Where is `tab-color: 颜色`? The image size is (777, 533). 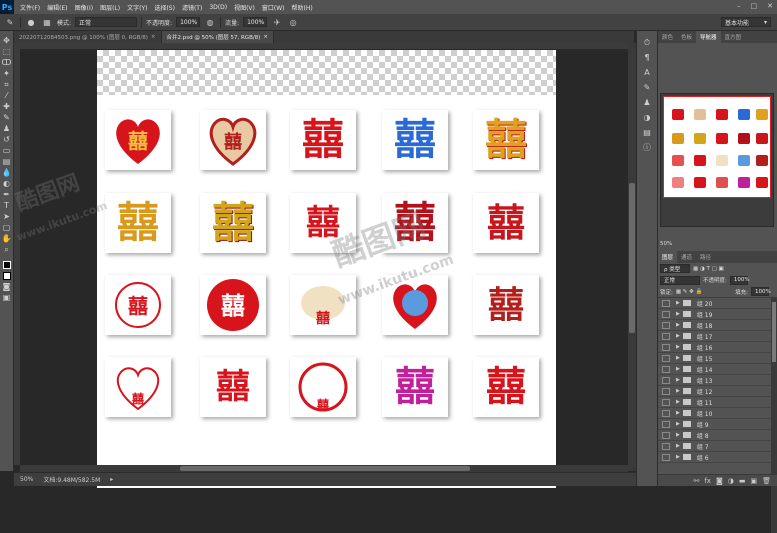 tab-color: 颜色 is located at coordinates (667, 37).